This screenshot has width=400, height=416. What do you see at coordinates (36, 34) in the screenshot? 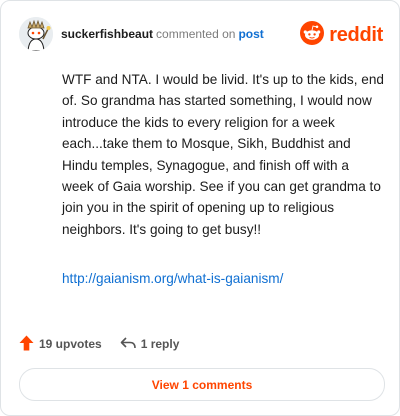
I see `snoo-avatar-icon` at bounding box center [36, 34].